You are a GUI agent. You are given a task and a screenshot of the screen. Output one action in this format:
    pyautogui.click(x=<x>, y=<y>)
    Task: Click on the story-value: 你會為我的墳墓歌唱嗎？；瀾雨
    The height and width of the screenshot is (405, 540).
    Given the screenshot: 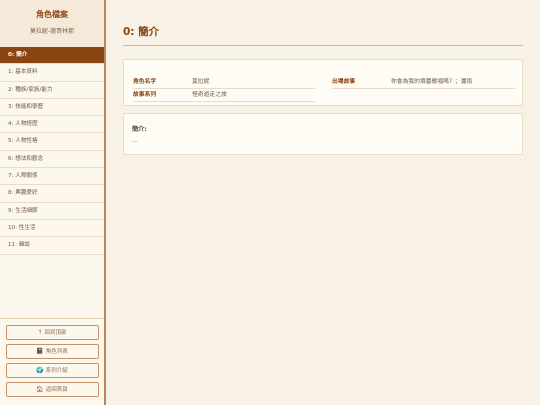 What is the action you would take?
    pyautogui.click(x=432, y=82)
    